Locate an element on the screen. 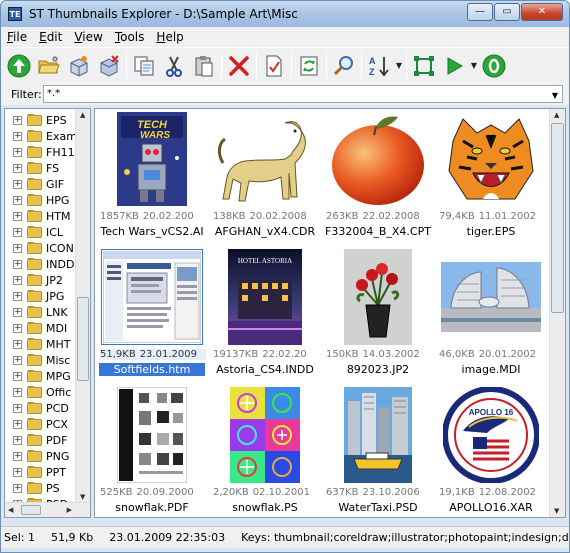 Image resolution: width=570 pixels, height=553 pixels. tree-horizontal-scrollbar: ◀ ▶ is located at coordinates (47, 509).